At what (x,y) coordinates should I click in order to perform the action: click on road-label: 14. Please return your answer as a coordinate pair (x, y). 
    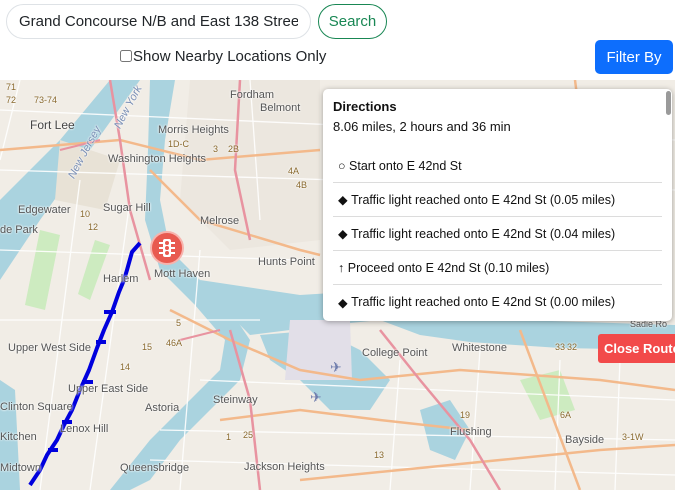
    Looking at the image, I should click on (125, 367).